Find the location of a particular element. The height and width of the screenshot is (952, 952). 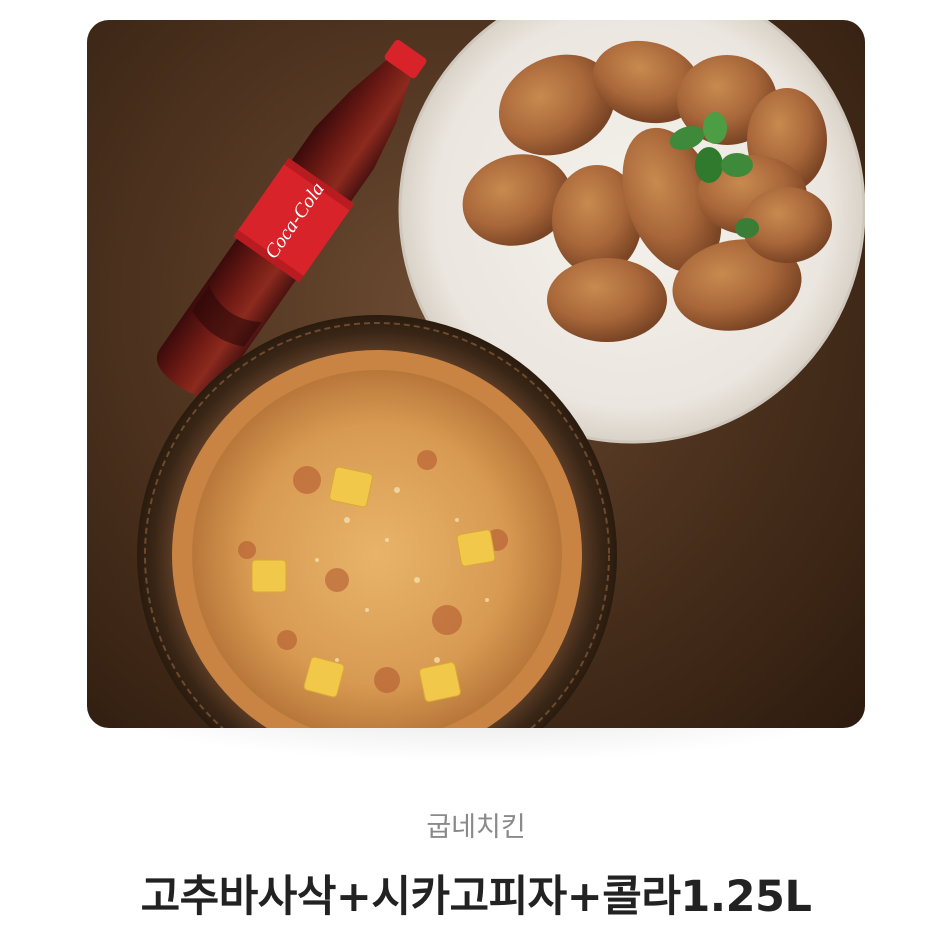

product-title: 고추바사삭+시카고피자+콜라1.25L is located at coordinates (476, 893).